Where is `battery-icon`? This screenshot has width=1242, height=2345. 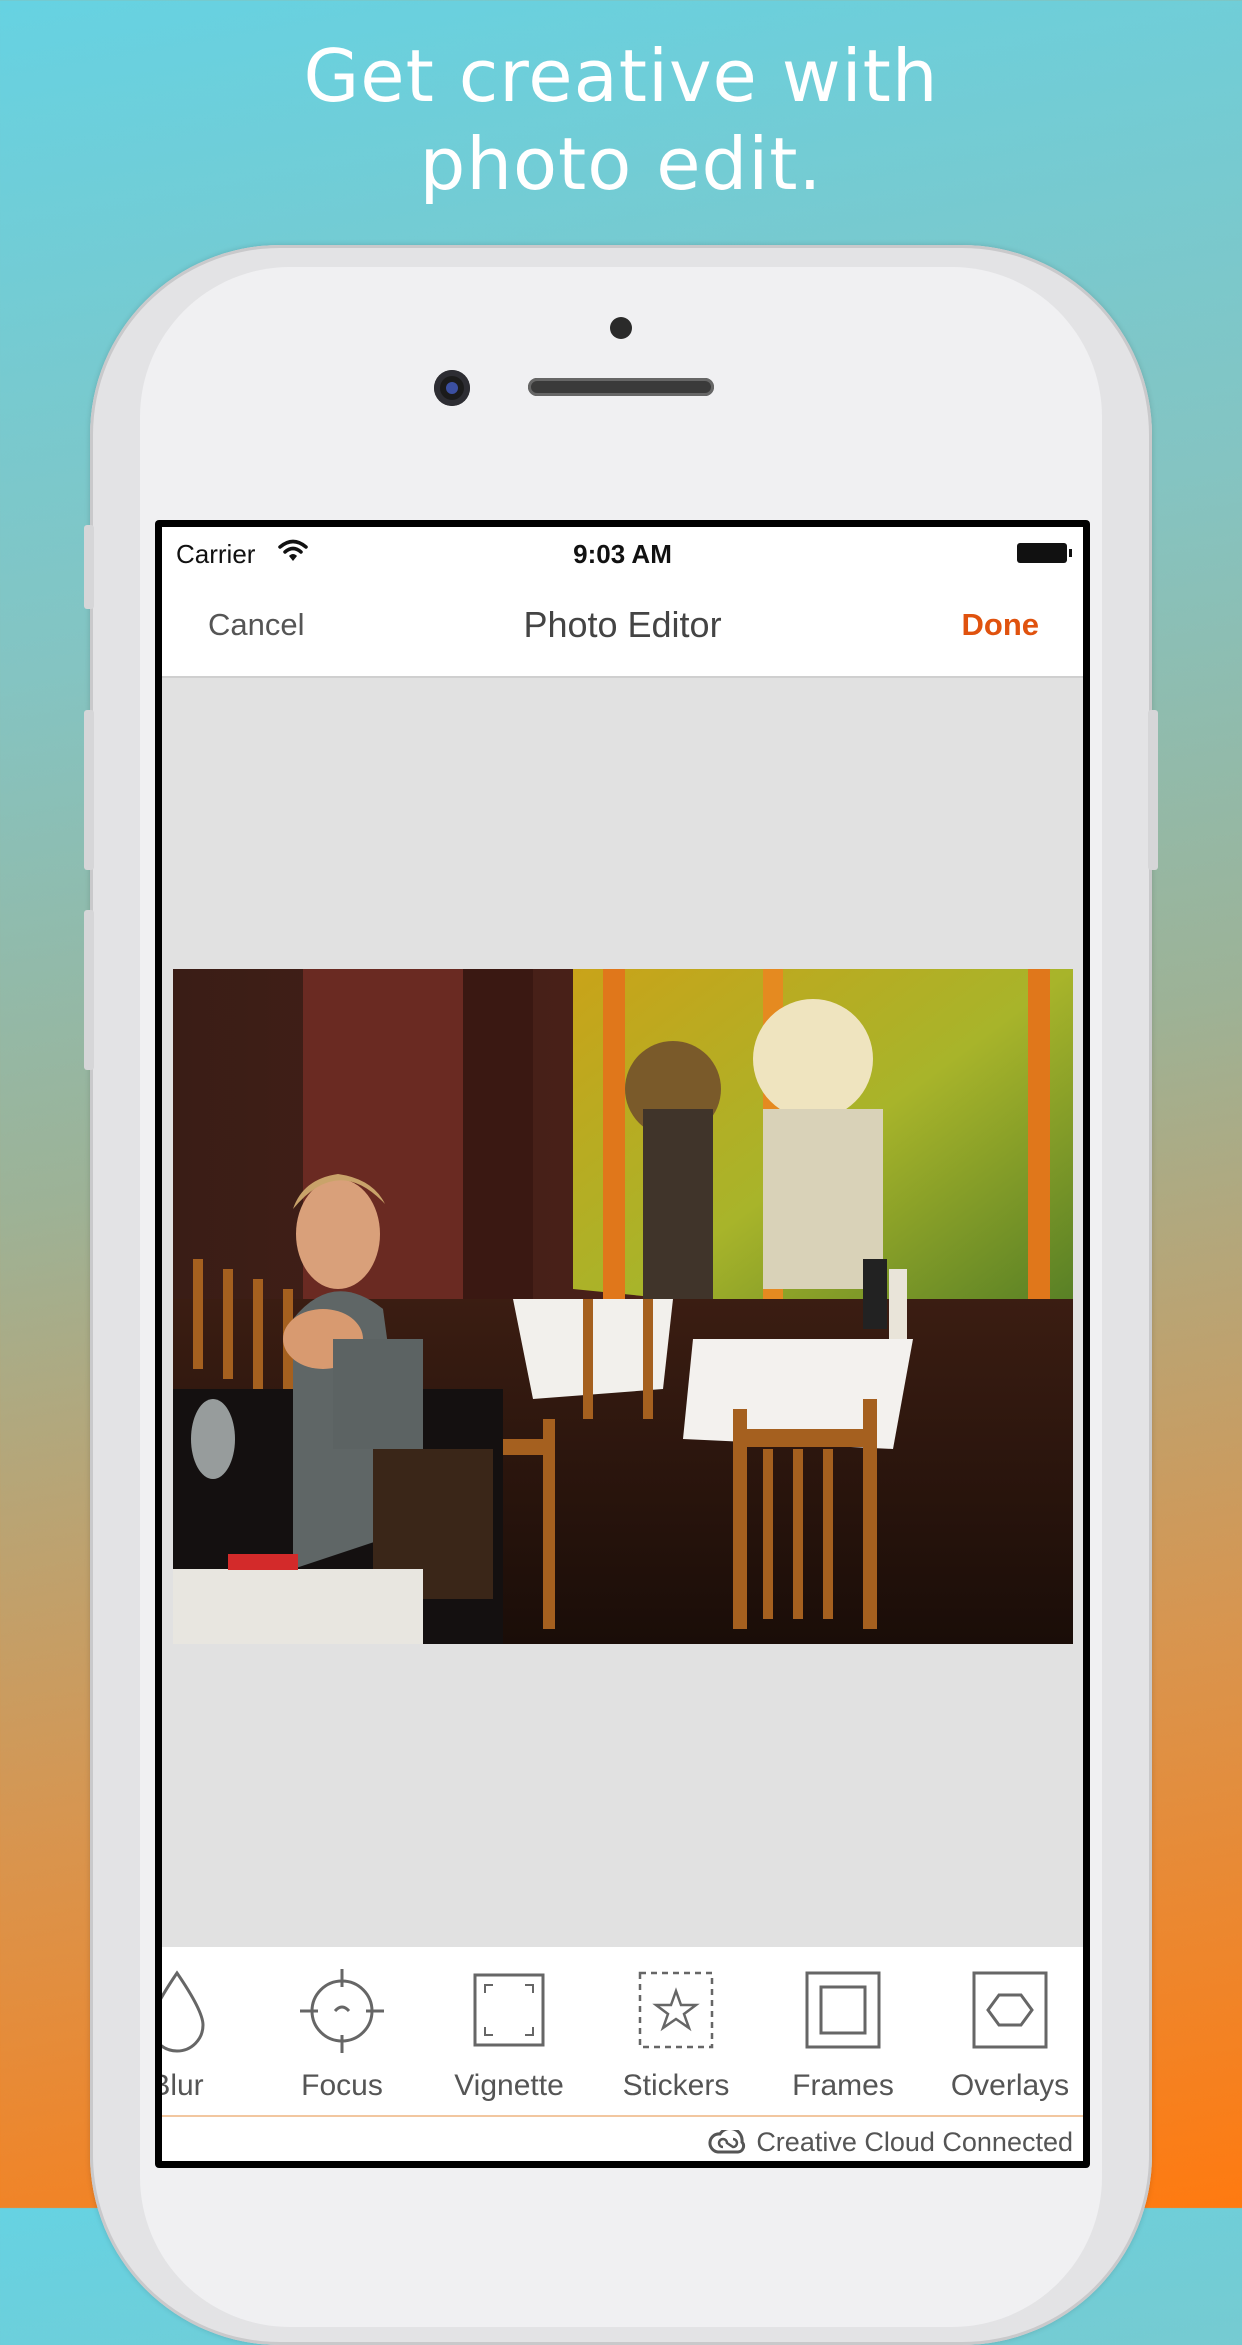
battery-icon is located at coordinates (1044, 553).